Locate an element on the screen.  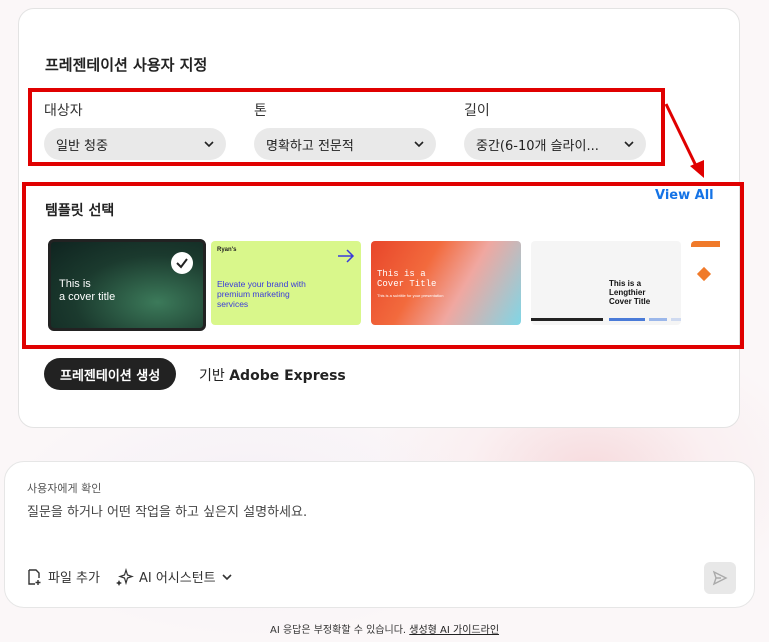
chat-hint: 사용자에게 확인 is located at coordinates (64, 488).